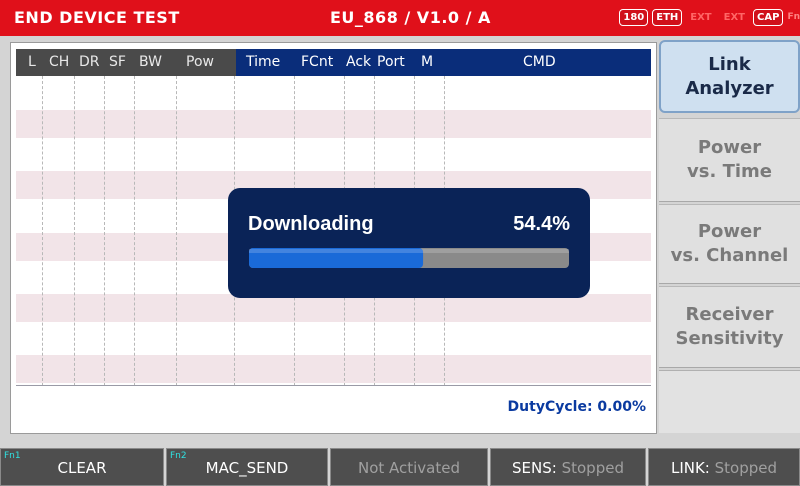  What do you see at coordinates (690, 468) in the screenshot?
I see `link-key: LINK:` at bounding box center [690, 468].